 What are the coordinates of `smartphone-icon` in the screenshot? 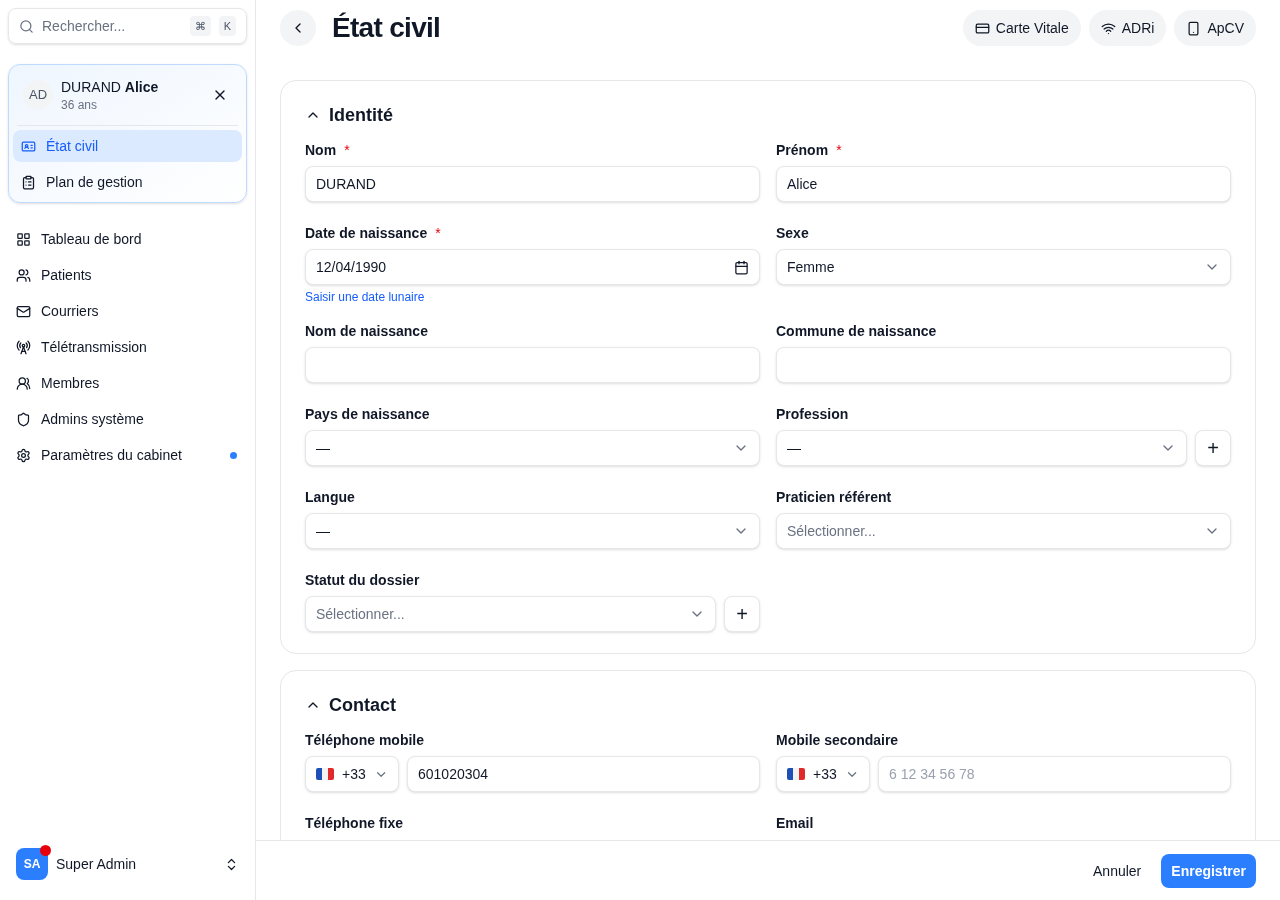 It's located at (1194, 28).